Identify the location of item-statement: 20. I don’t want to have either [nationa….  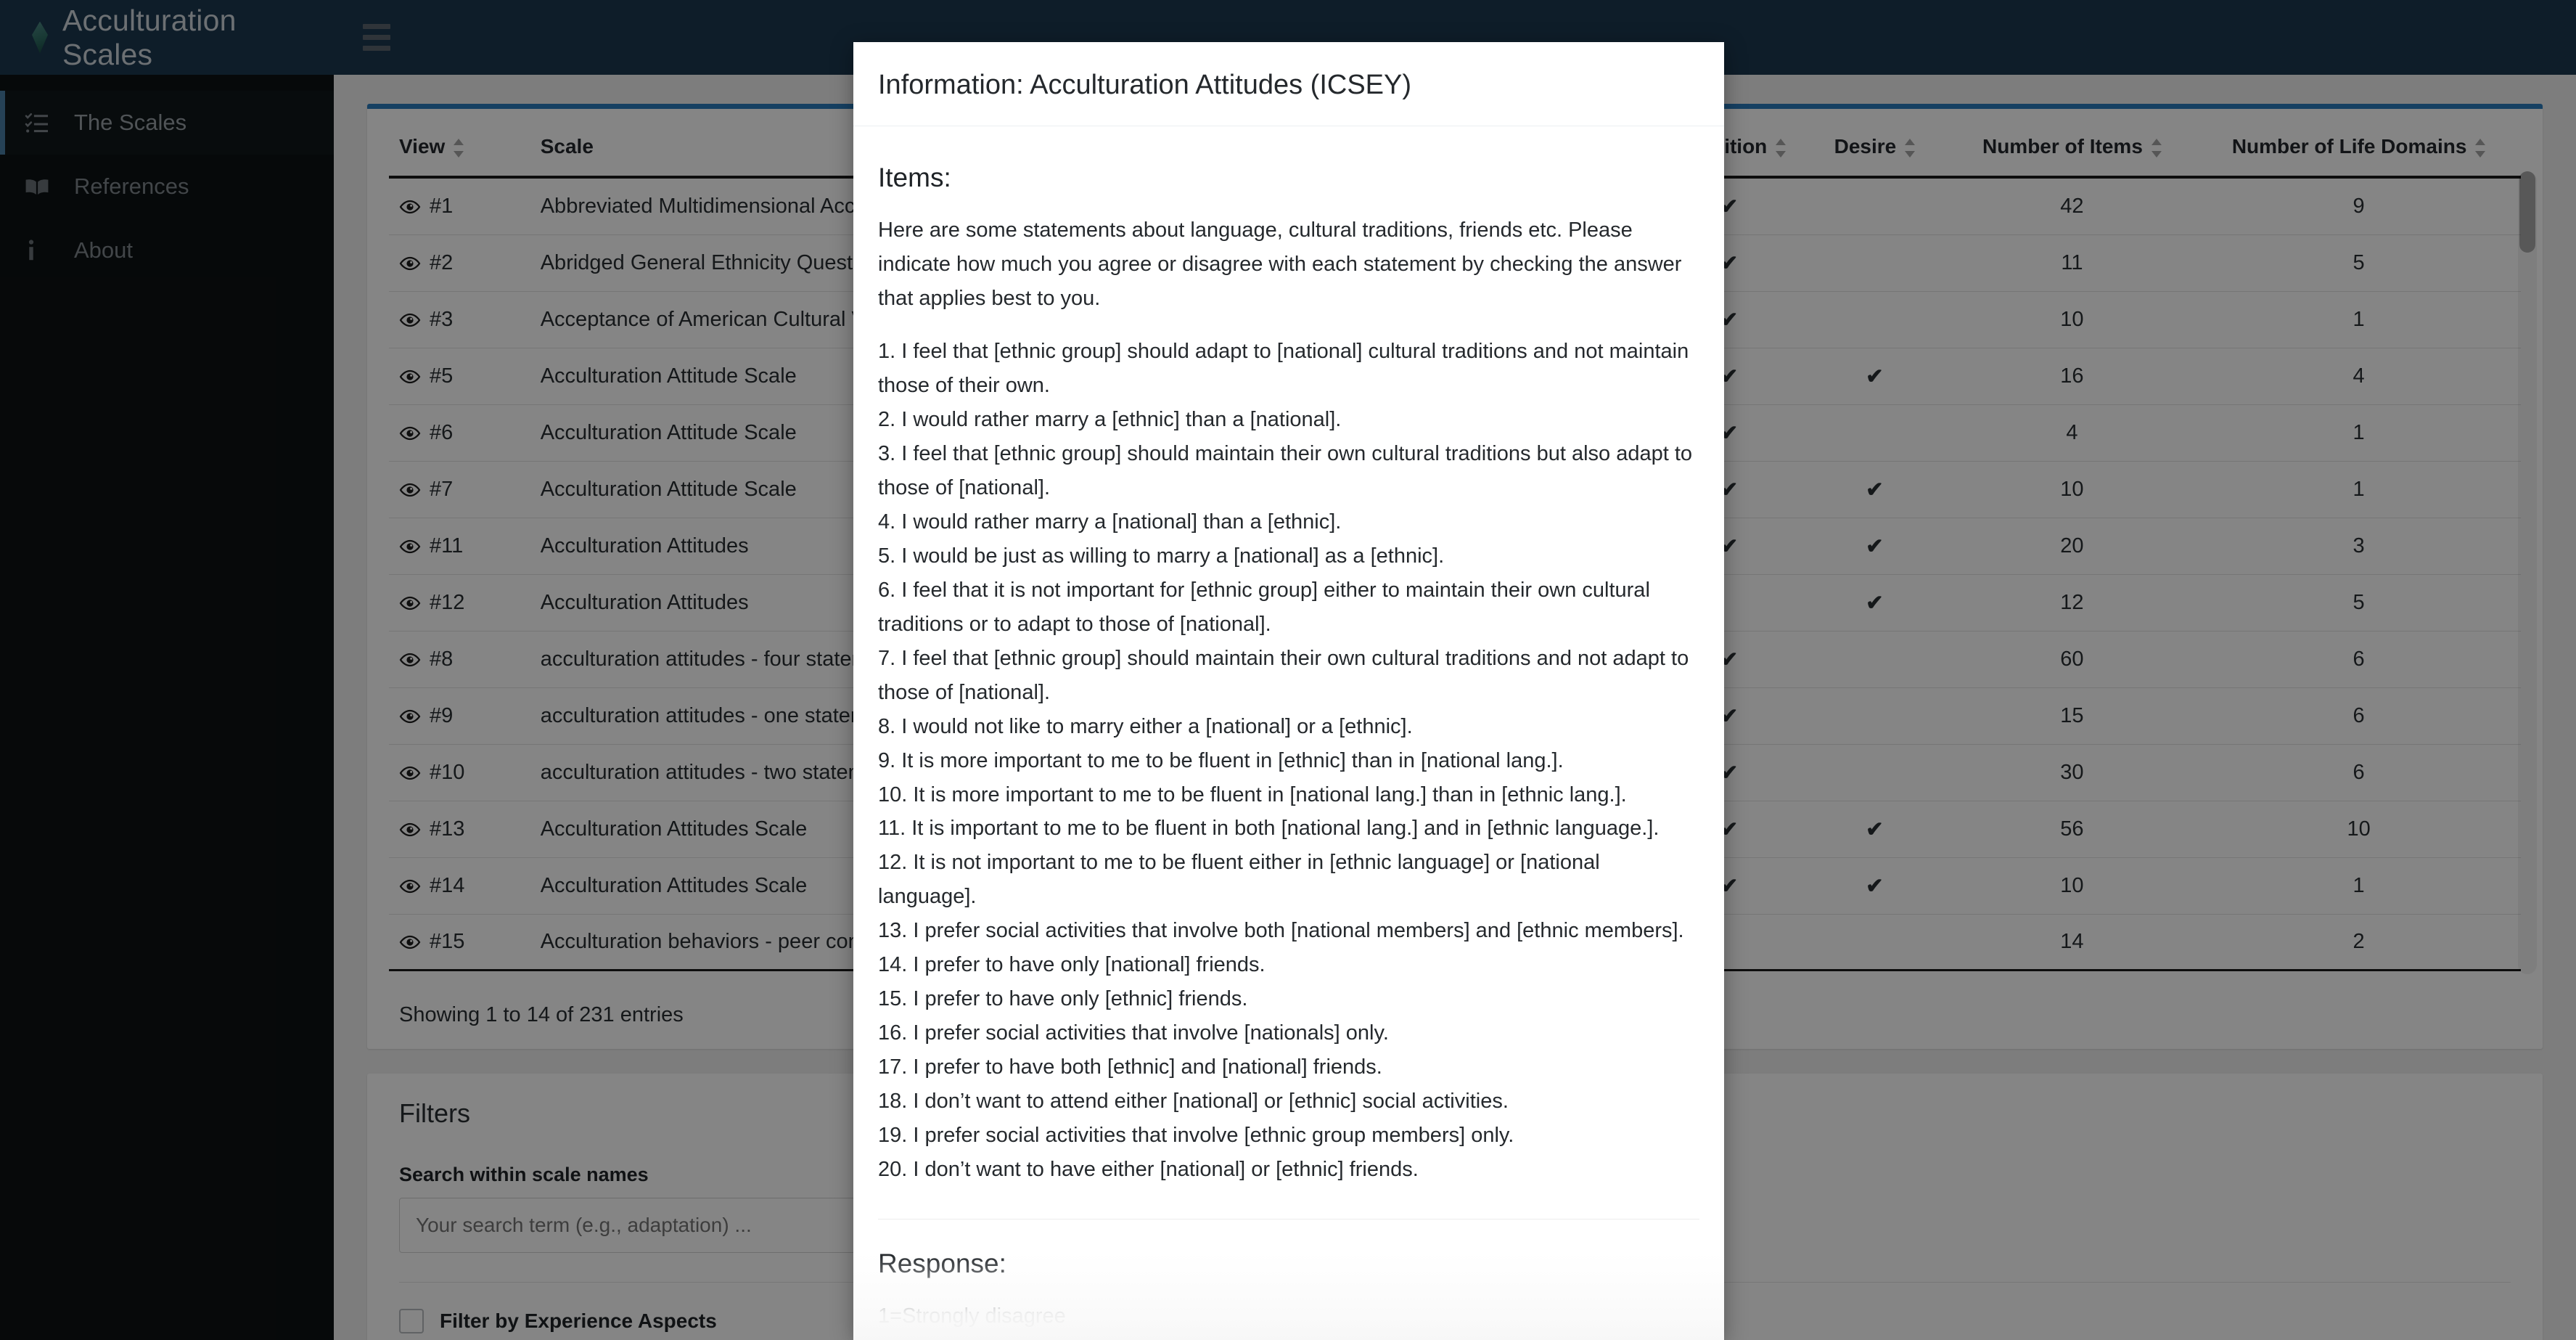
(1148, 1170).